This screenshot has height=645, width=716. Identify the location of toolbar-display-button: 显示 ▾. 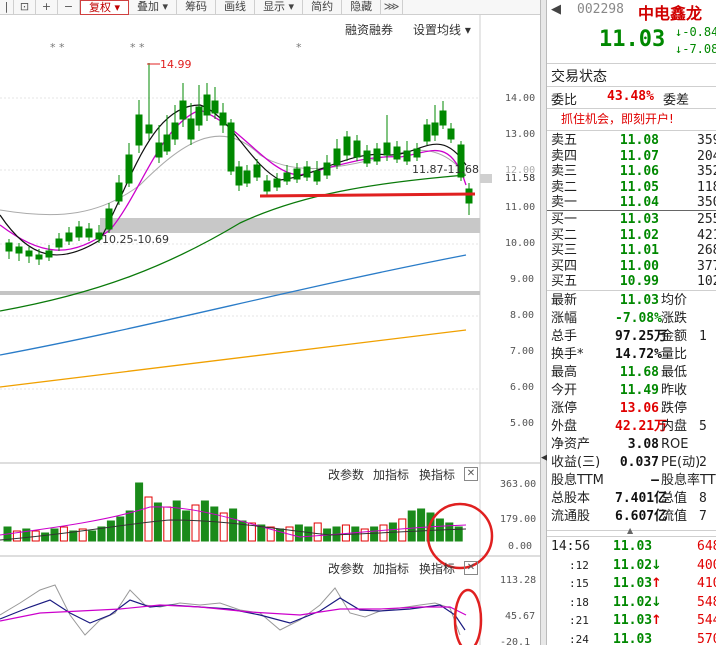
(279, 7).